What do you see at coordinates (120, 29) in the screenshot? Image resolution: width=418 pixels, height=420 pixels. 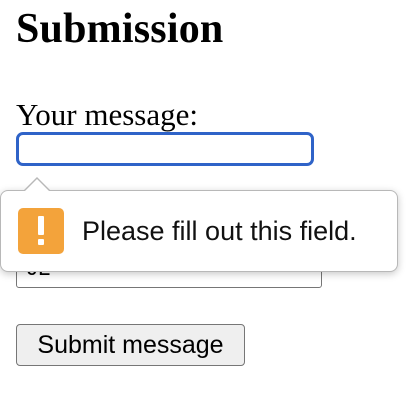 I see `page-title: Submission` at bounding box center [120, 29].